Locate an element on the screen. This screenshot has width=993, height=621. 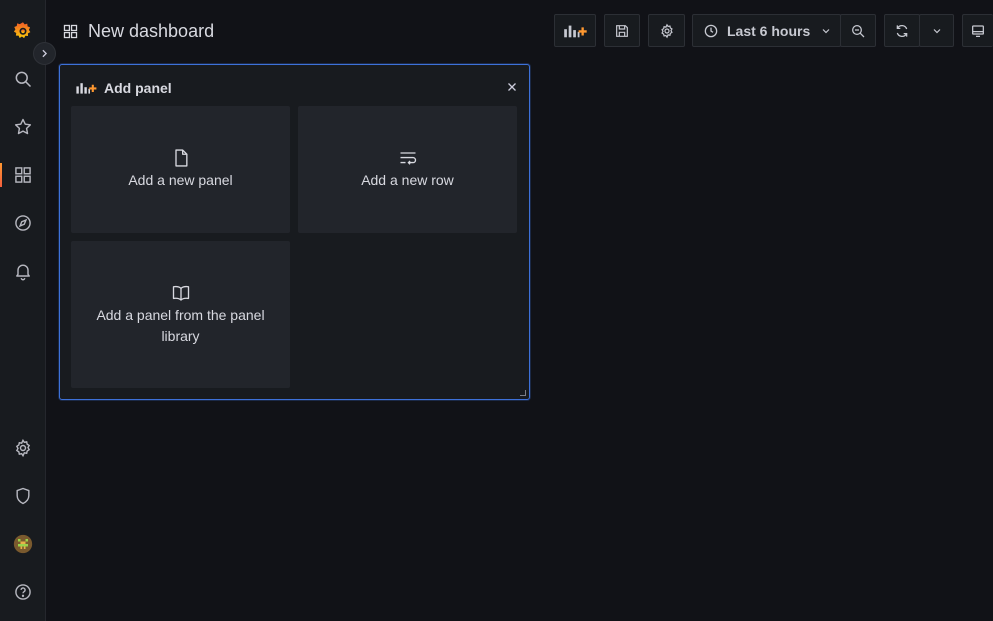
grafana-logo-icon is located at coordinates (22, 30).